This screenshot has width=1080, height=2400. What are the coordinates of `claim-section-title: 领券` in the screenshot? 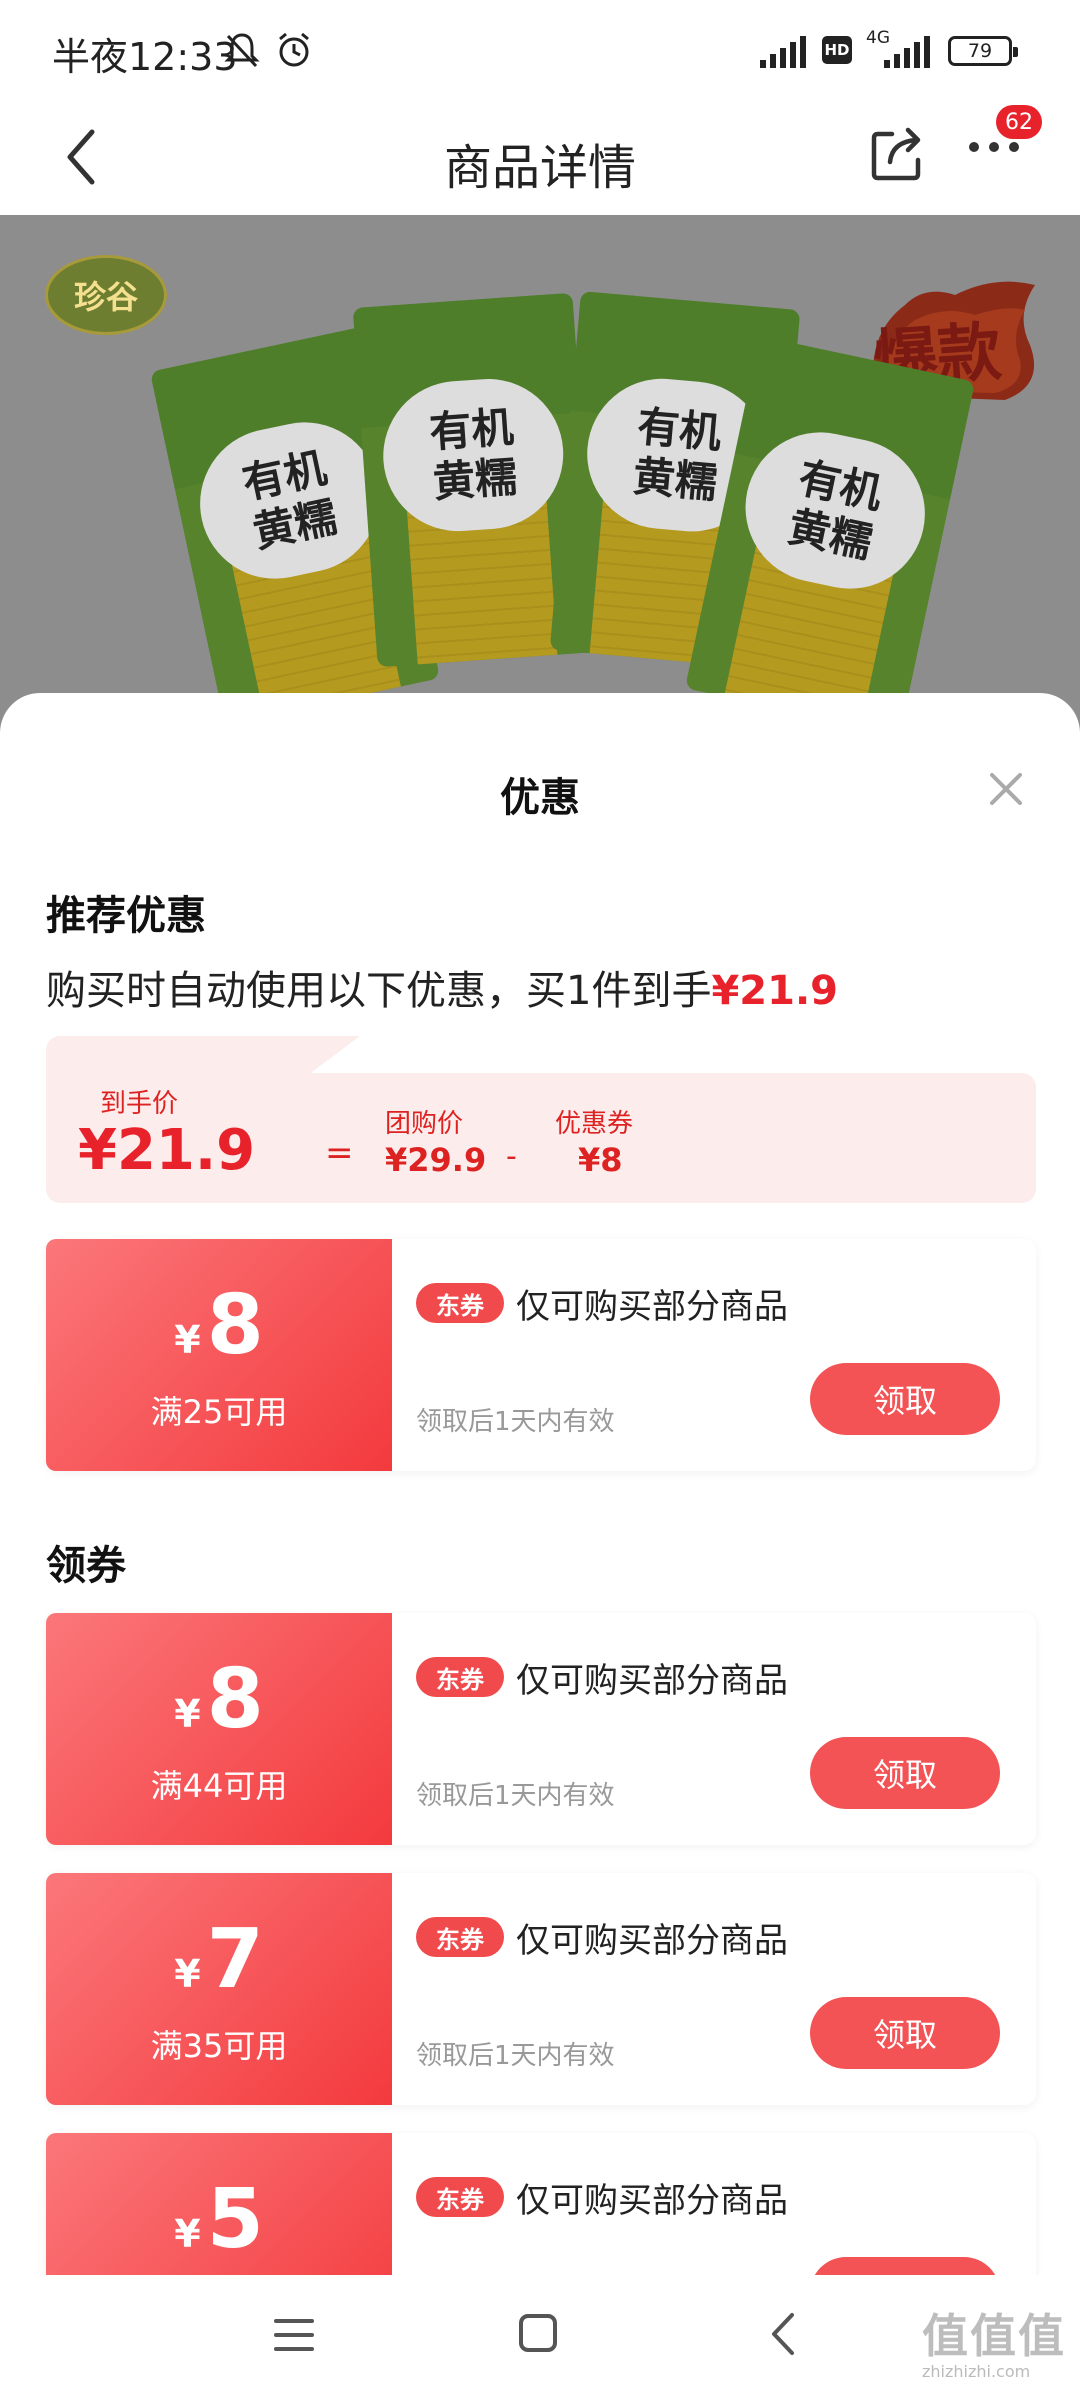 It's located at (86, 1566).